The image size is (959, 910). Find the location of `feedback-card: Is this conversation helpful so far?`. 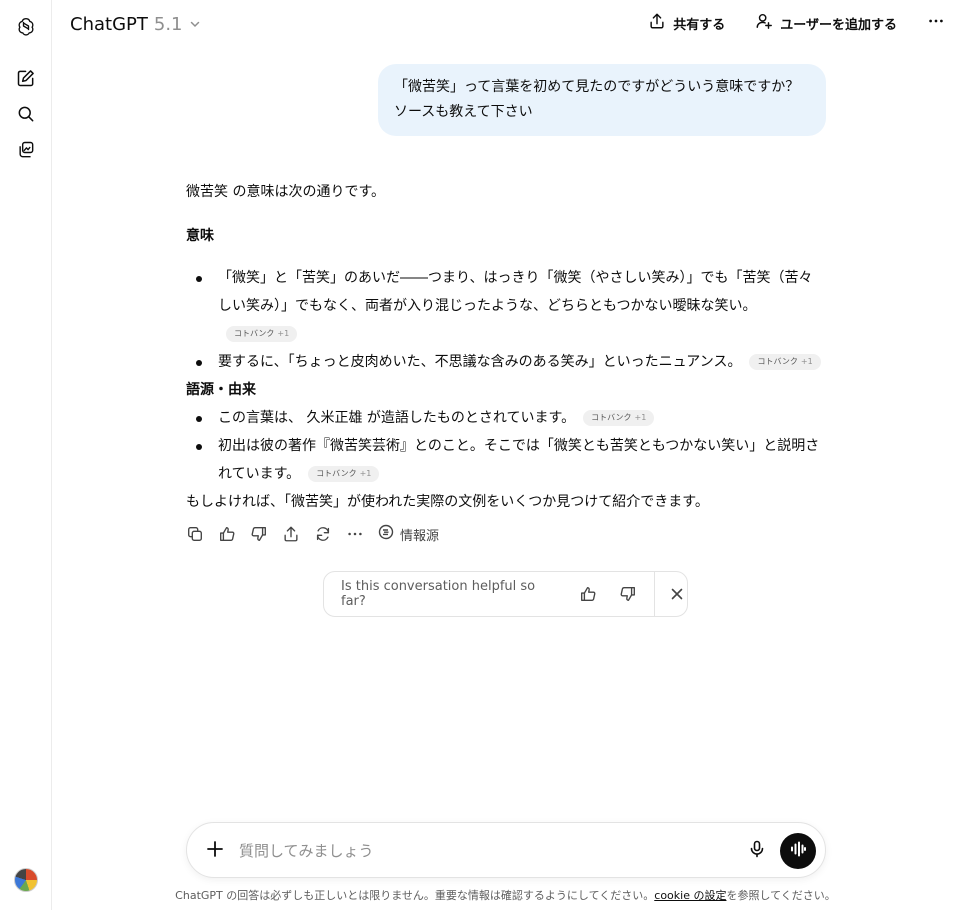

feedback-card: Is this conversation helpful so far? is located at coordinates (505, 594).